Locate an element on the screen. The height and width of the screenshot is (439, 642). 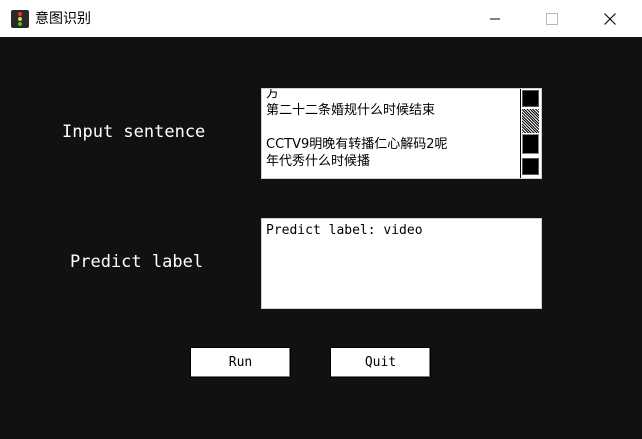
scroll-thumb is located at coordinates (530, 144).